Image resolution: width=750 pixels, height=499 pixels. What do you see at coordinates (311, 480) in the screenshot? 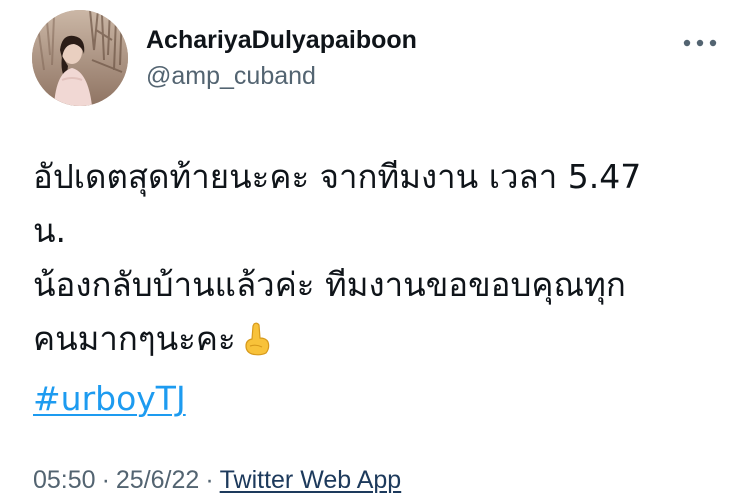
I see `source-app-link: Twitter Web App` at bounding box center [311, 480].